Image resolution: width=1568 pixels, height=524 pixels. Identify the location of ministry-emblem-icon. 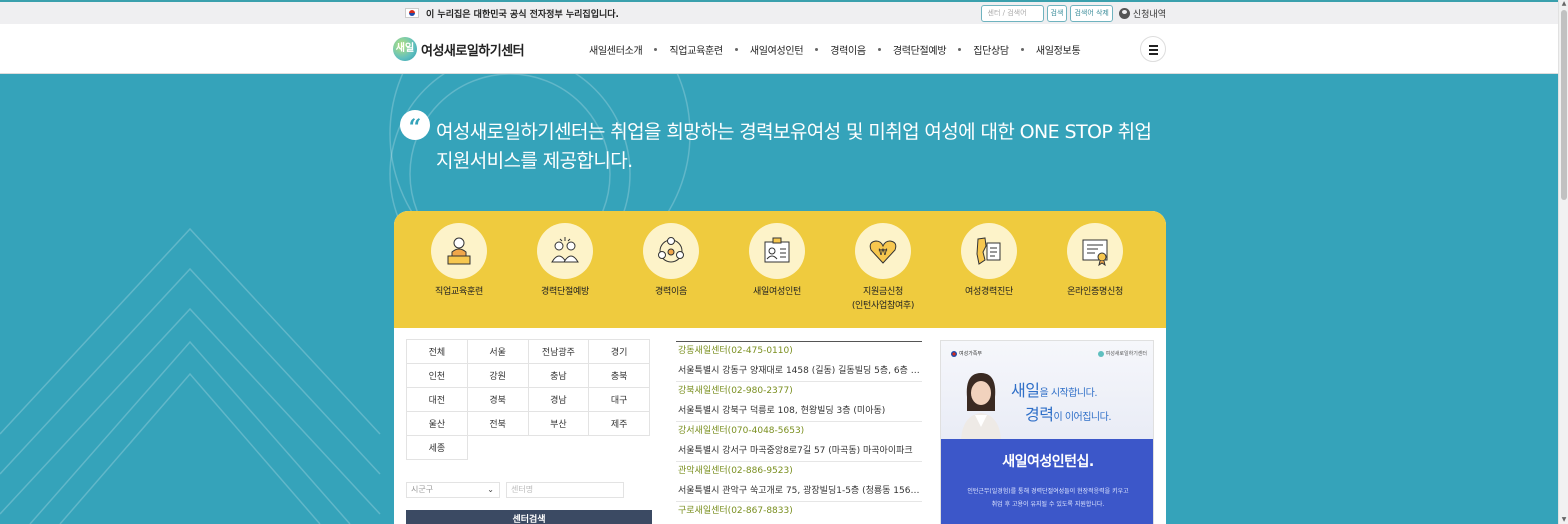
(954, 353).